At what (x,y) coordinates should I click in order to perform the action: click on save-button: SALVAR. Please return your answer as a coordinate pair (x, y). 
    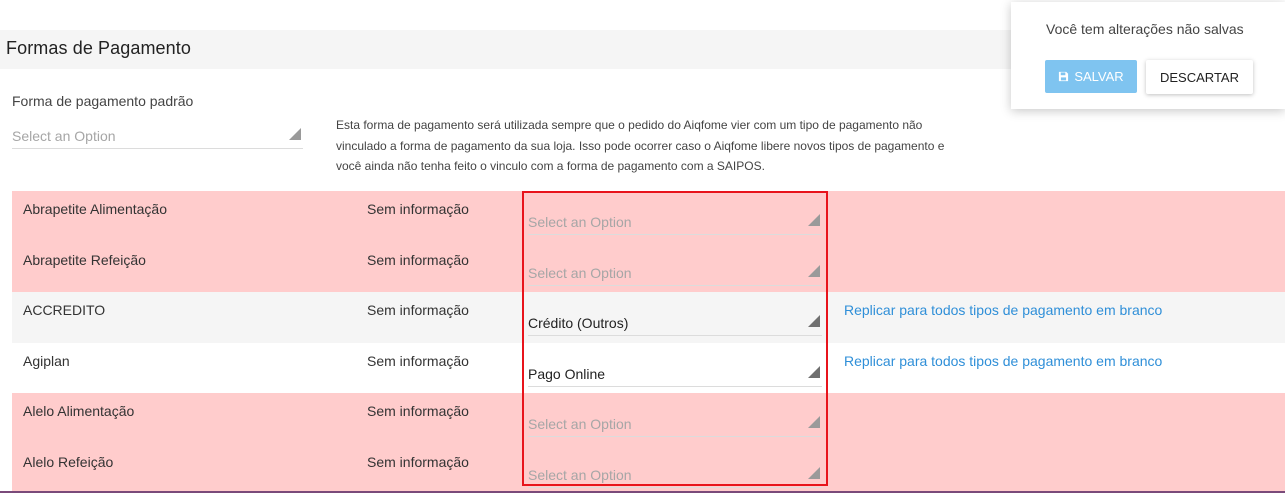
    Looking at the image, I should click on (1091, 76).